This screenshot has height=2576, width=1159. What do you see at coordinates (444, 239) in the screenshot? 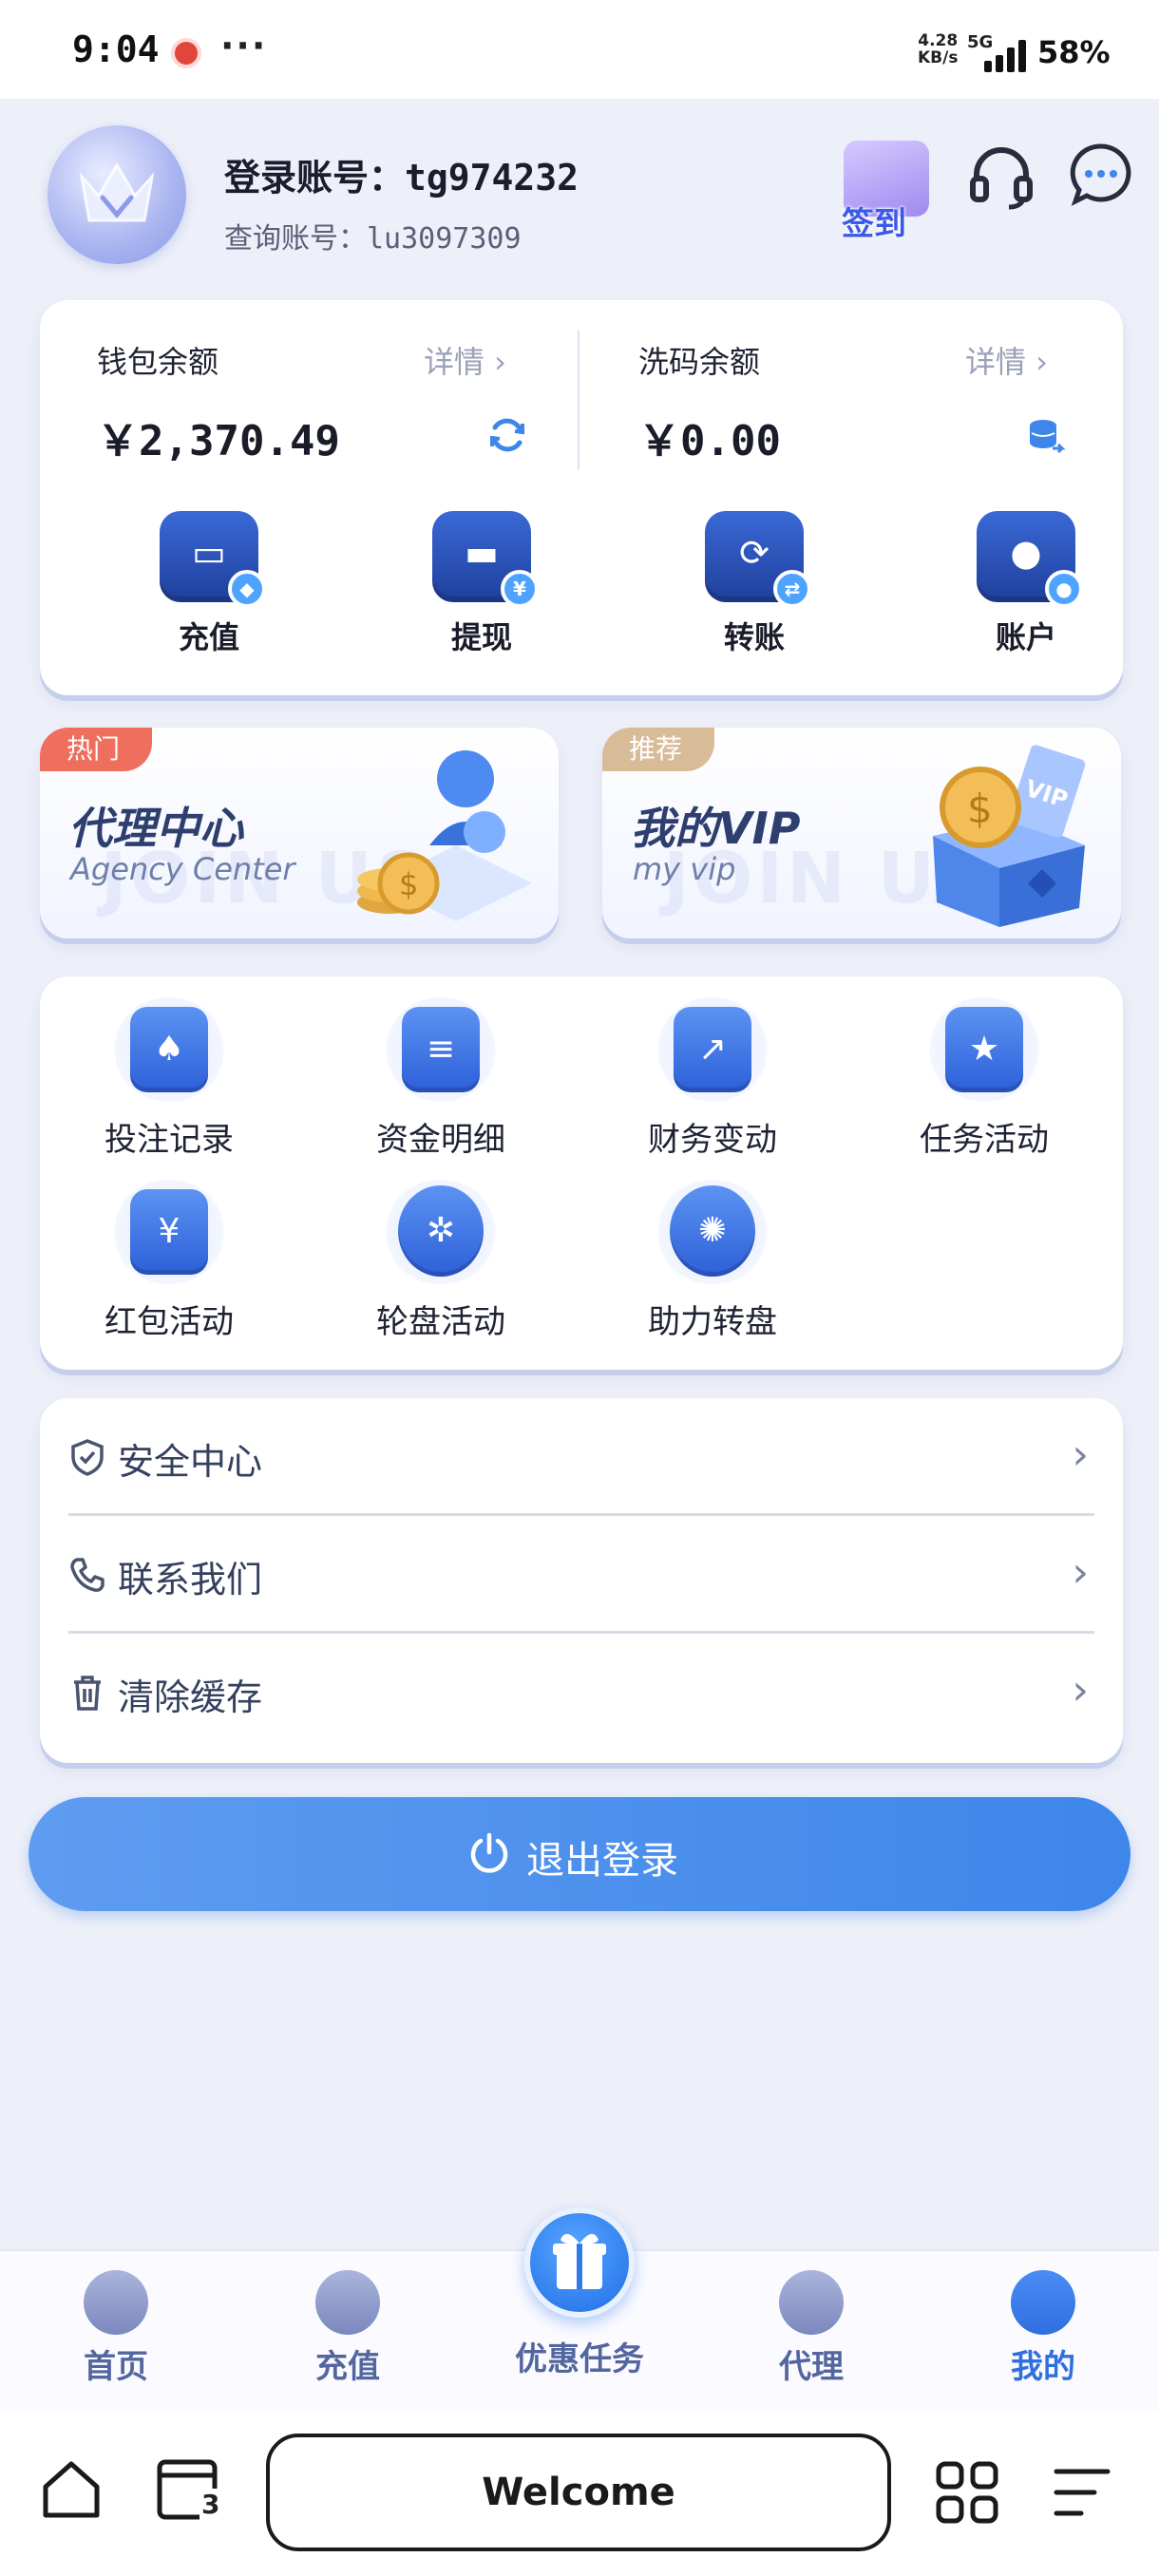
I see `query-account-id: lu3097309` at bounding box center [444, 239].